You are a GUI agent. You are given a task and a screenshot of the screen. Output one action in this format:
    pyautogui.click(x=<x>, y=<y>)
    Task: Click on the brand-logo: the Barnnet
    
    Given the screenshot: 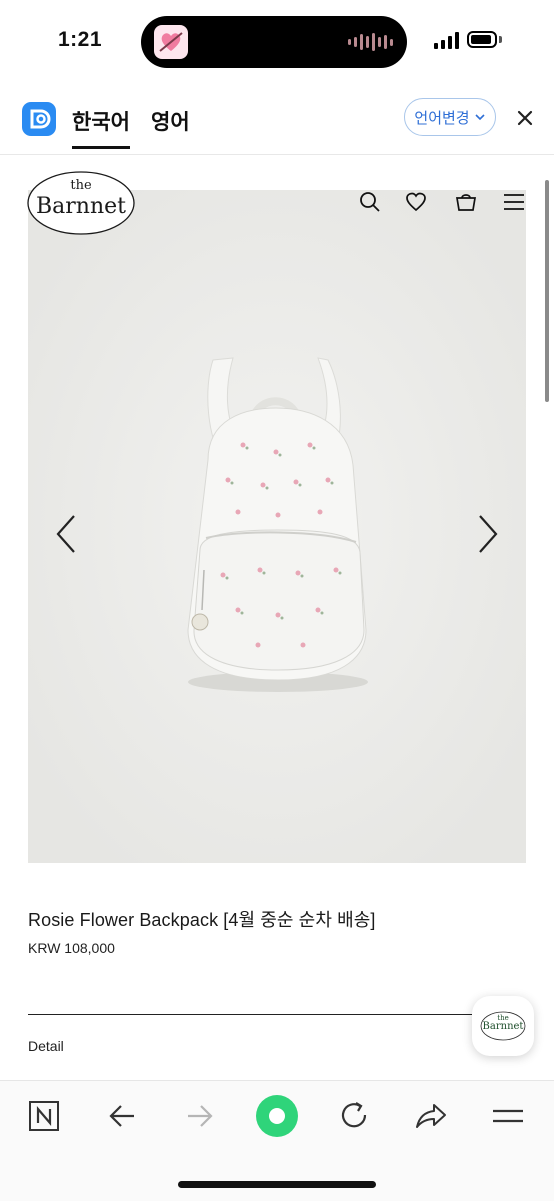 What is the action you would take?
    pyautogui.click(x=81, y=203)
    